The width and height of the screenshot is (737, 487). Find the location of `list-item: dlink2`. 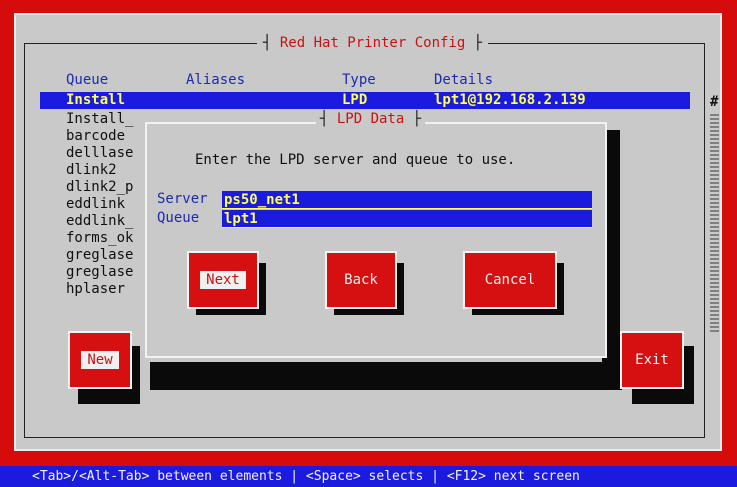

list-item: dlink2 is located at coordinates (107, 170).